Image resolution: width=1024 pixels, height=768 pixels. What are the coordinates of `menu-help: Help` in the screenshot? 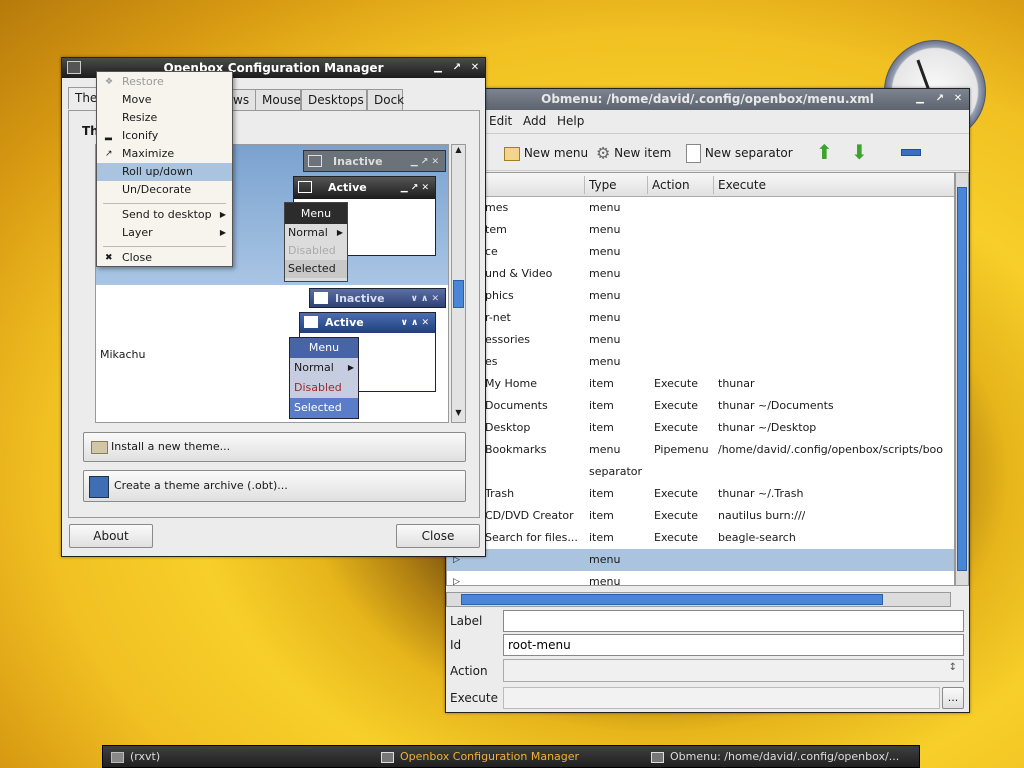 It's located at (570, 121).